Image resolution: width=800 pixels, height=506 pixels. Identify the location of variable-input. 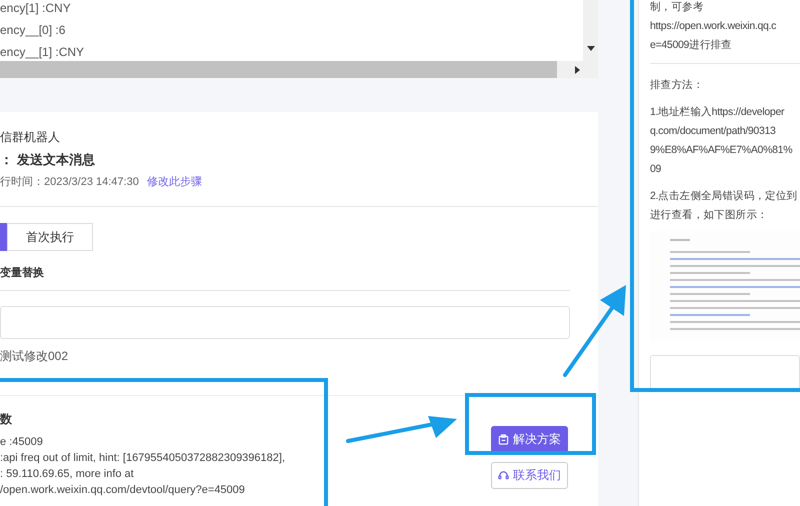
(285, 322).